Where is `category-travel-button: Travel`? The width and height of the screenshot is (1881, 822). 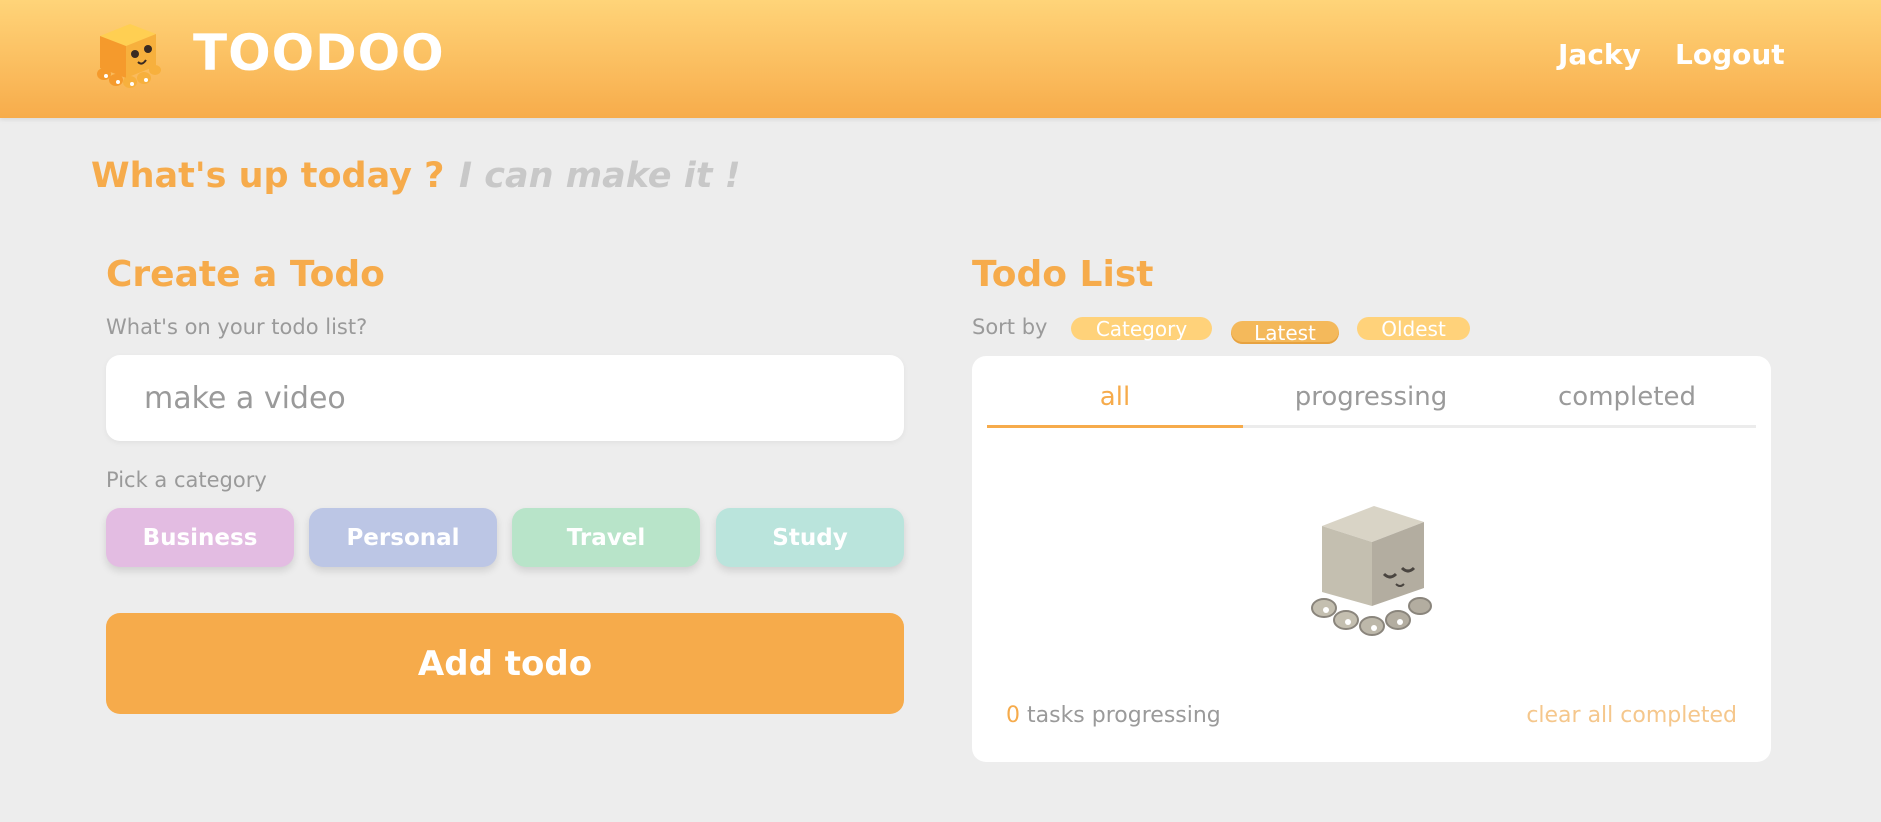
category-travel-button: Travel is located at coordinates (606, 537).